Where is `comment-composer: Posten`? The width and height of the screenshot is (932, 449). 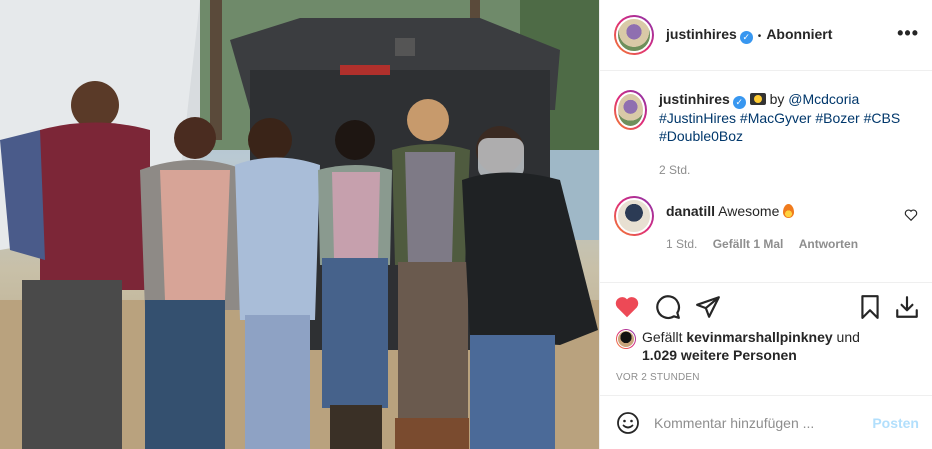
comment-composer: Posten is located at coordinates (766, 422).